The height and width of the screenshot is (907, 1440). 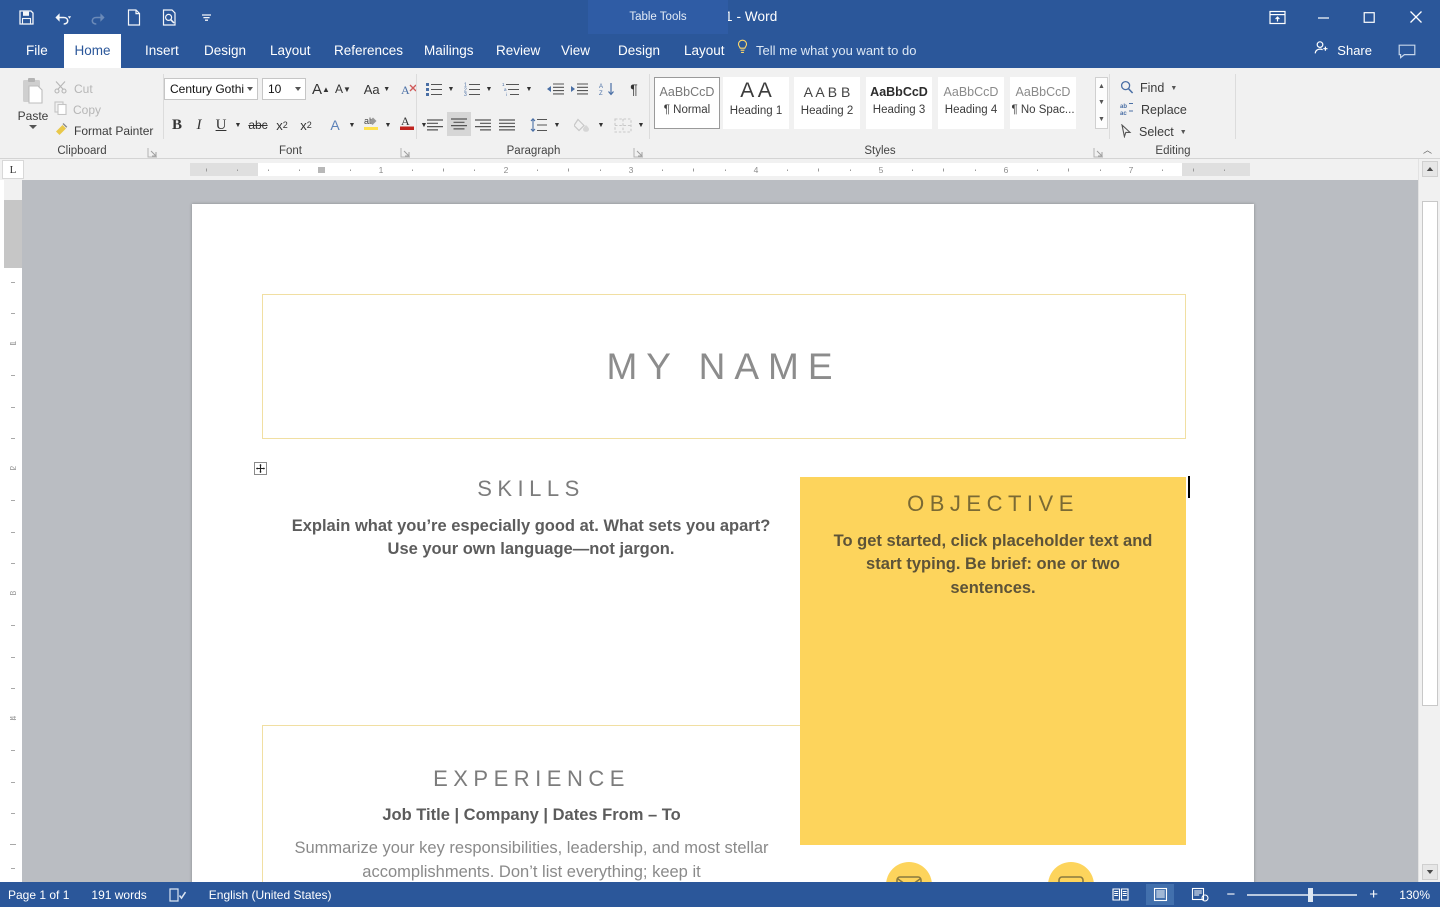 What do you see at coordinates (282, 125) in the screenshot?
I see `subscript-icon: x2` at bounding box center [282, 125].